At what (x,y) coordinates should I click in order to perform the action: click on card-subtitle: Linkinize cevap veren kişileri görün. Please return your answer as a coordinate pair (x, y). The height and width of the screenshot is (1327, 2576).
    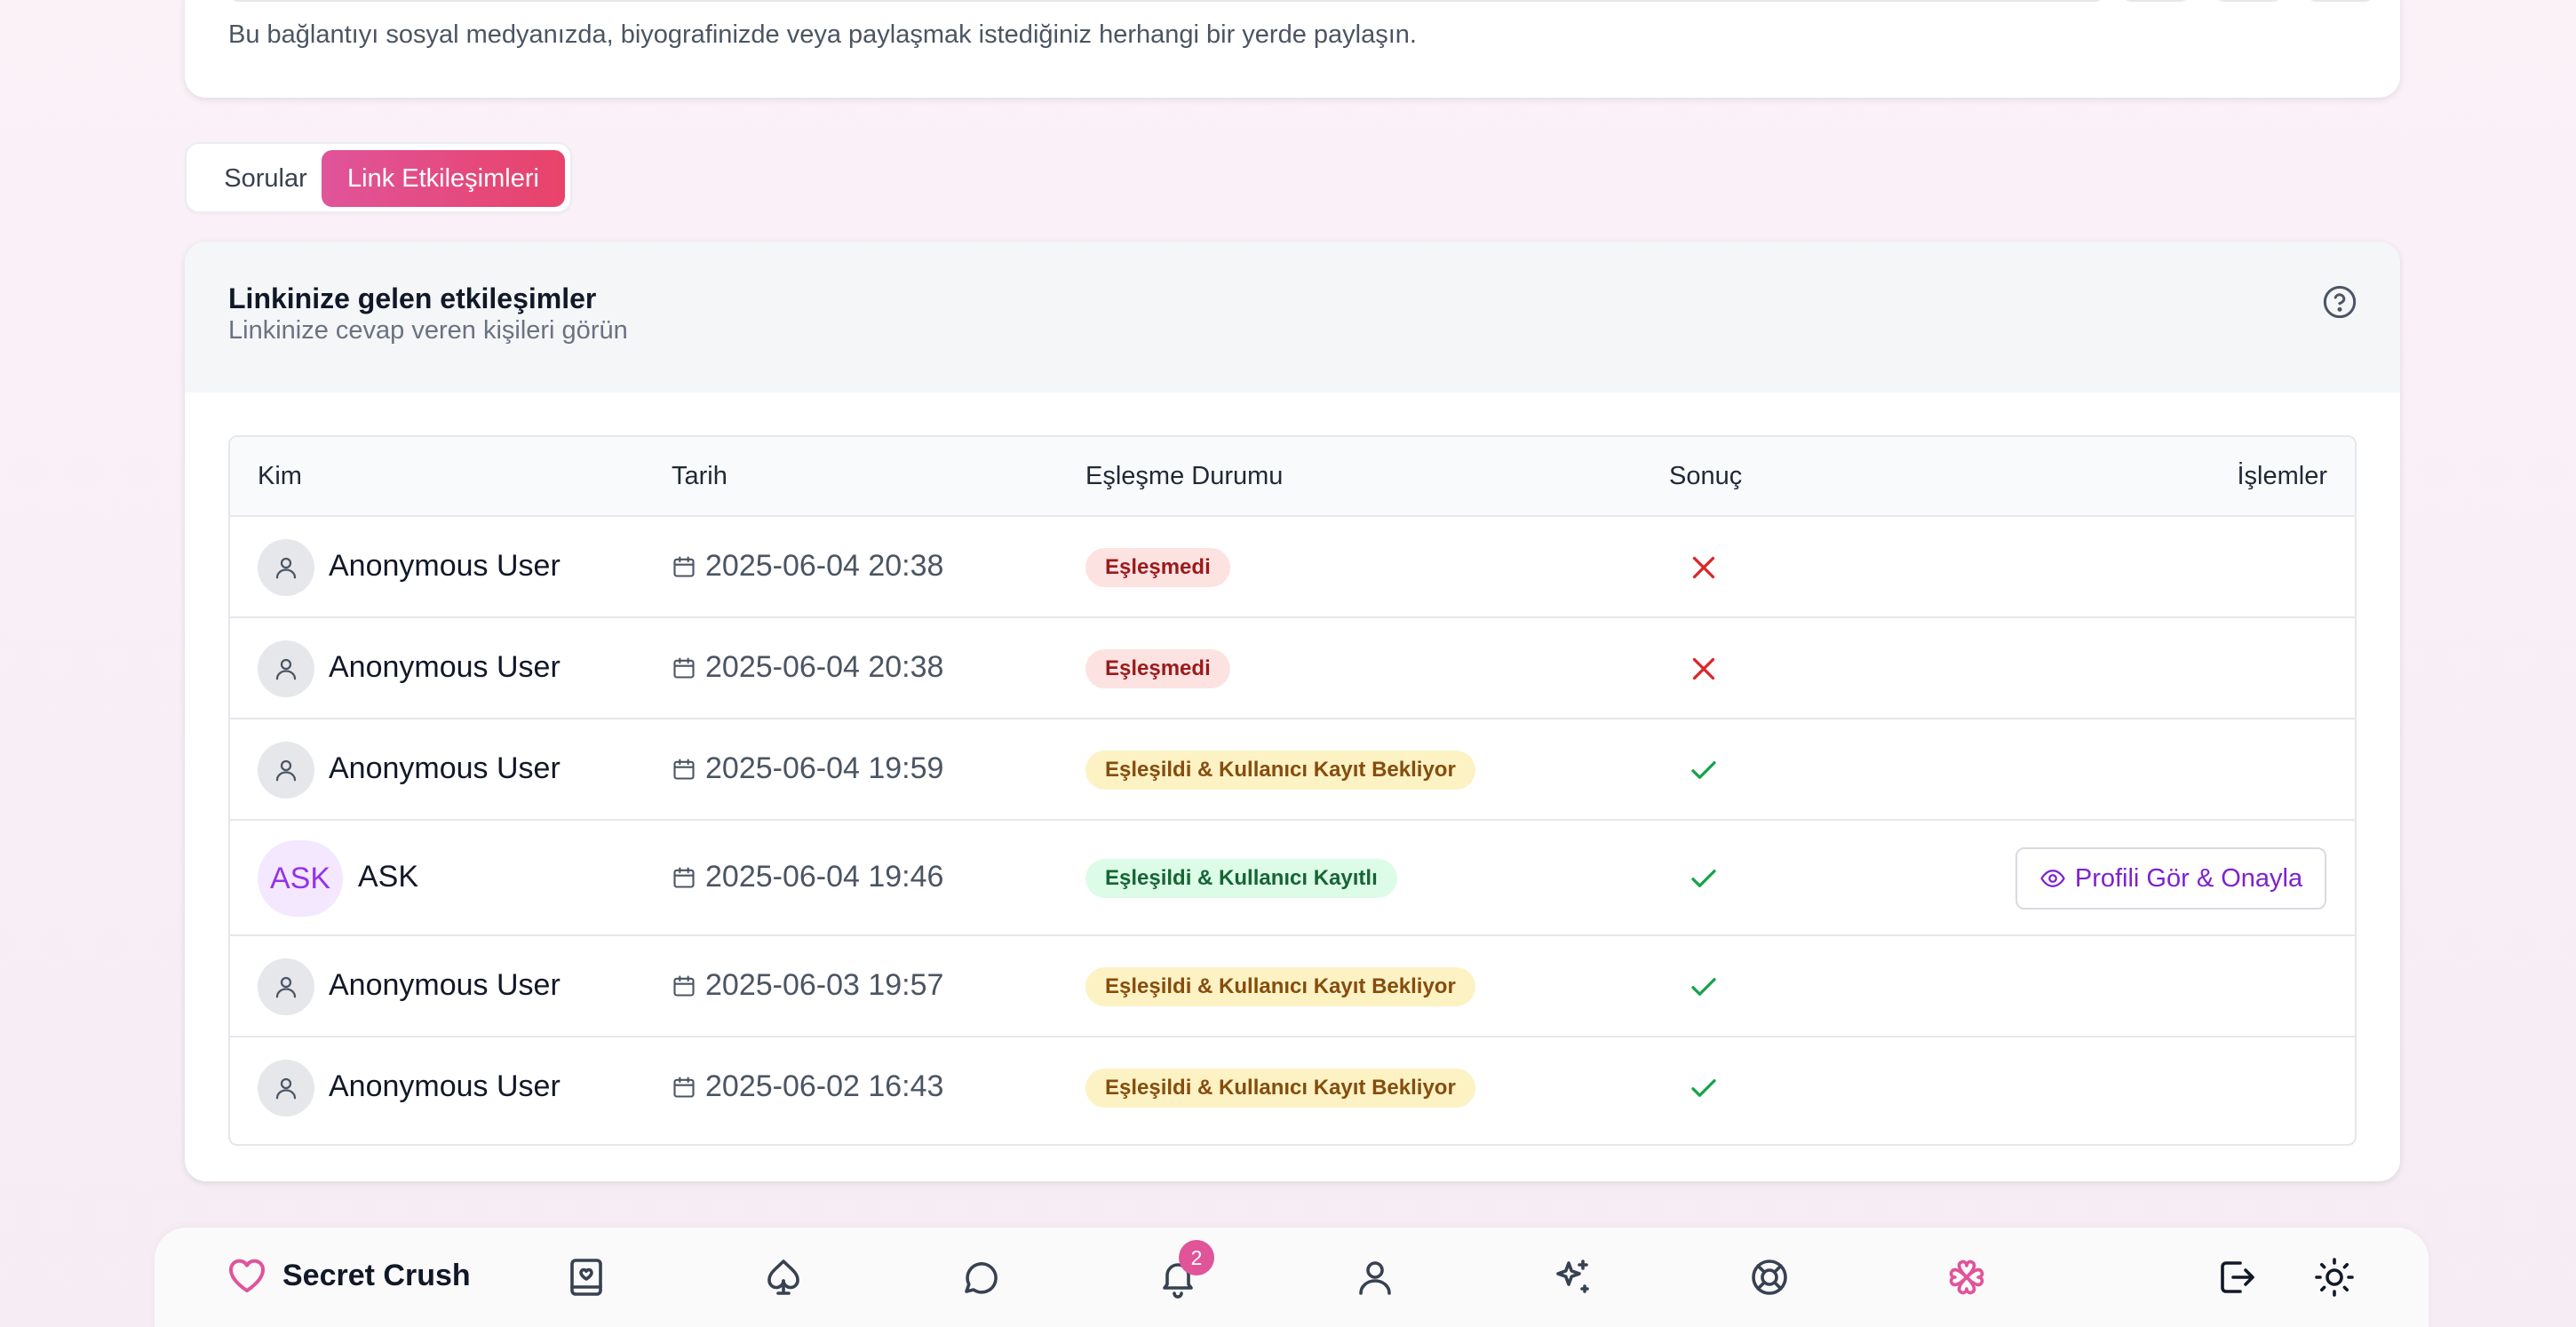
    Looking at the image, I should click on (428, 330).